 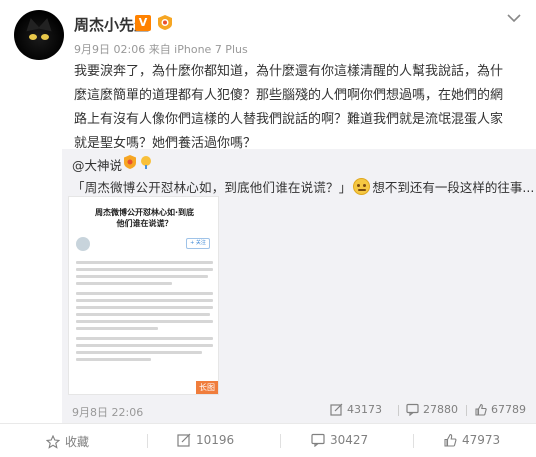 I want to click on repost-author: @大神说, so click(x=97, y=164).